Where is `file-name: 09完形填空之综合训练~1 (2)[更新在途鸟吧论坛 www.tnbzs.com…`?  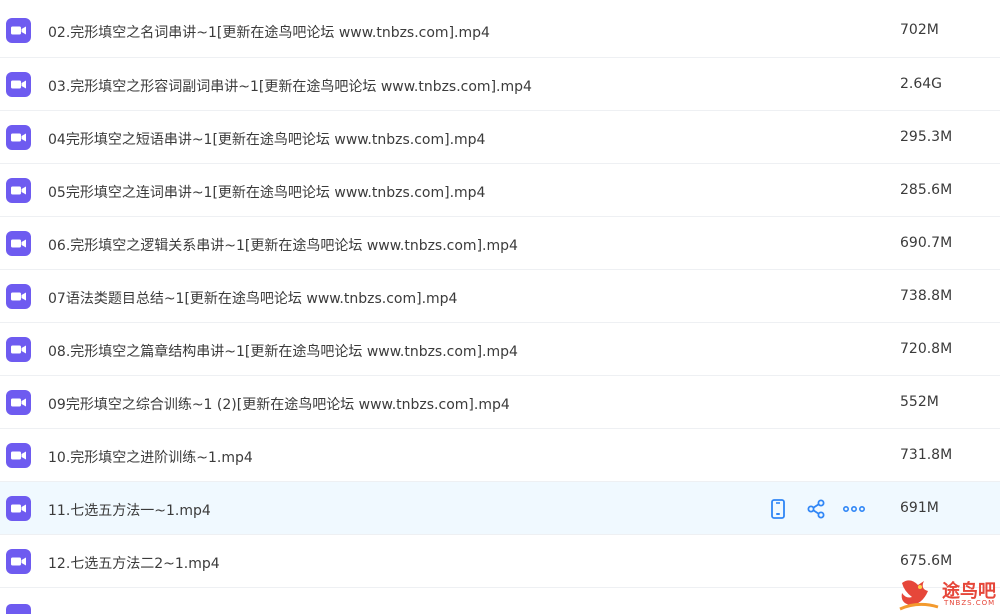 file-name: 09完形填空之综合训练~1 (2)[更新在途鸟吧论坛 www.tnbzs.com… is located at coordinates (279, 404).